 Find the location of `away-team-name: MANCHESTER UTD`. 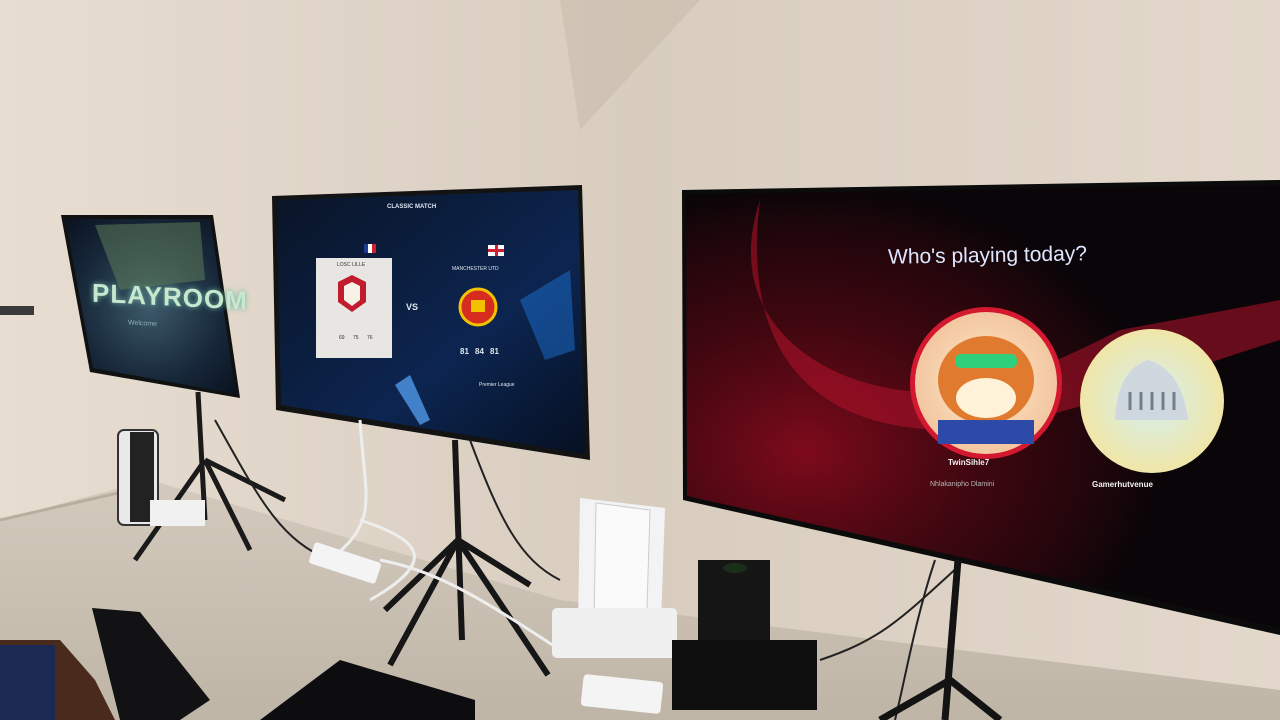

away-team-name: MANCHESTER UTD is located at coordinates (475, 269).